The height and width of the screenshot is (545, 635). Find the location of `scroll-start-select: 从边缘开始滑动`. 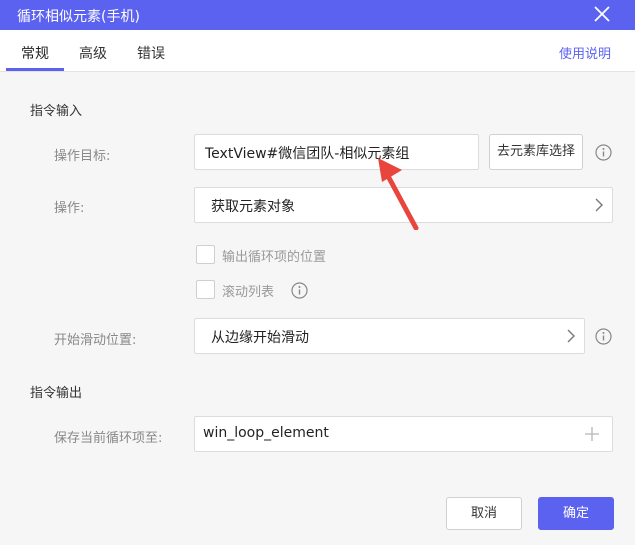

scroll-start-select: 从边缘开始滑动 is located at coordinates (389, 336).